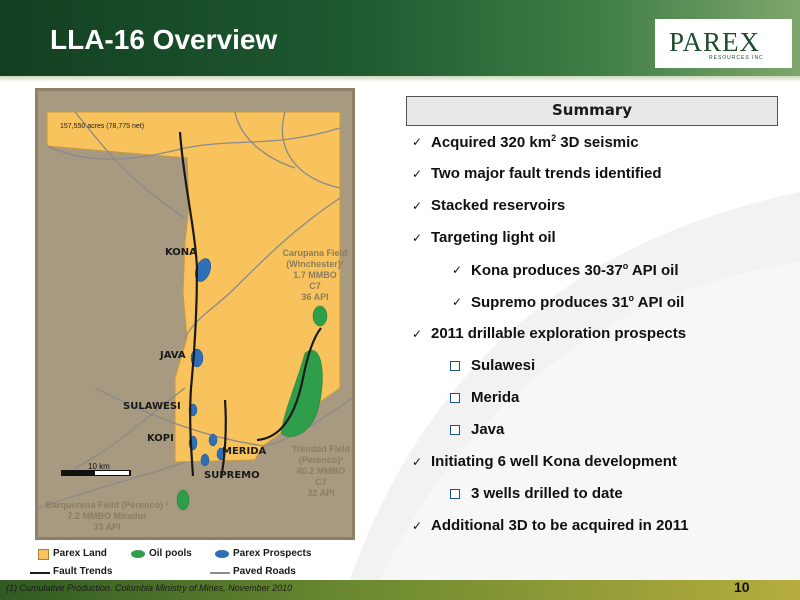  I want to click on bullet-sulawesi: Sulawesi, so click(503, 365).